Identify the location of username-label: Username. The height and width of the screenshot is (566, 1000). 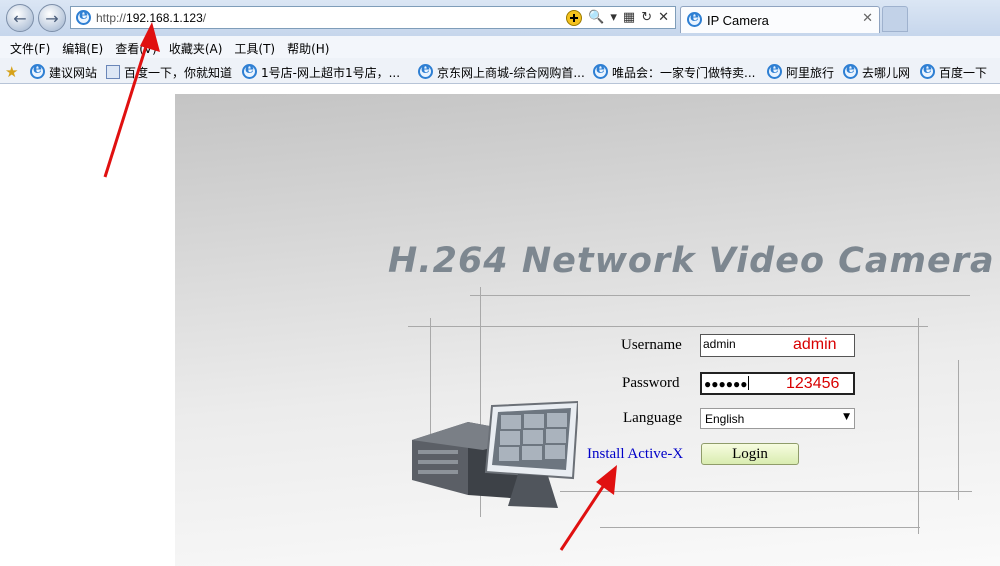
(651, 345).